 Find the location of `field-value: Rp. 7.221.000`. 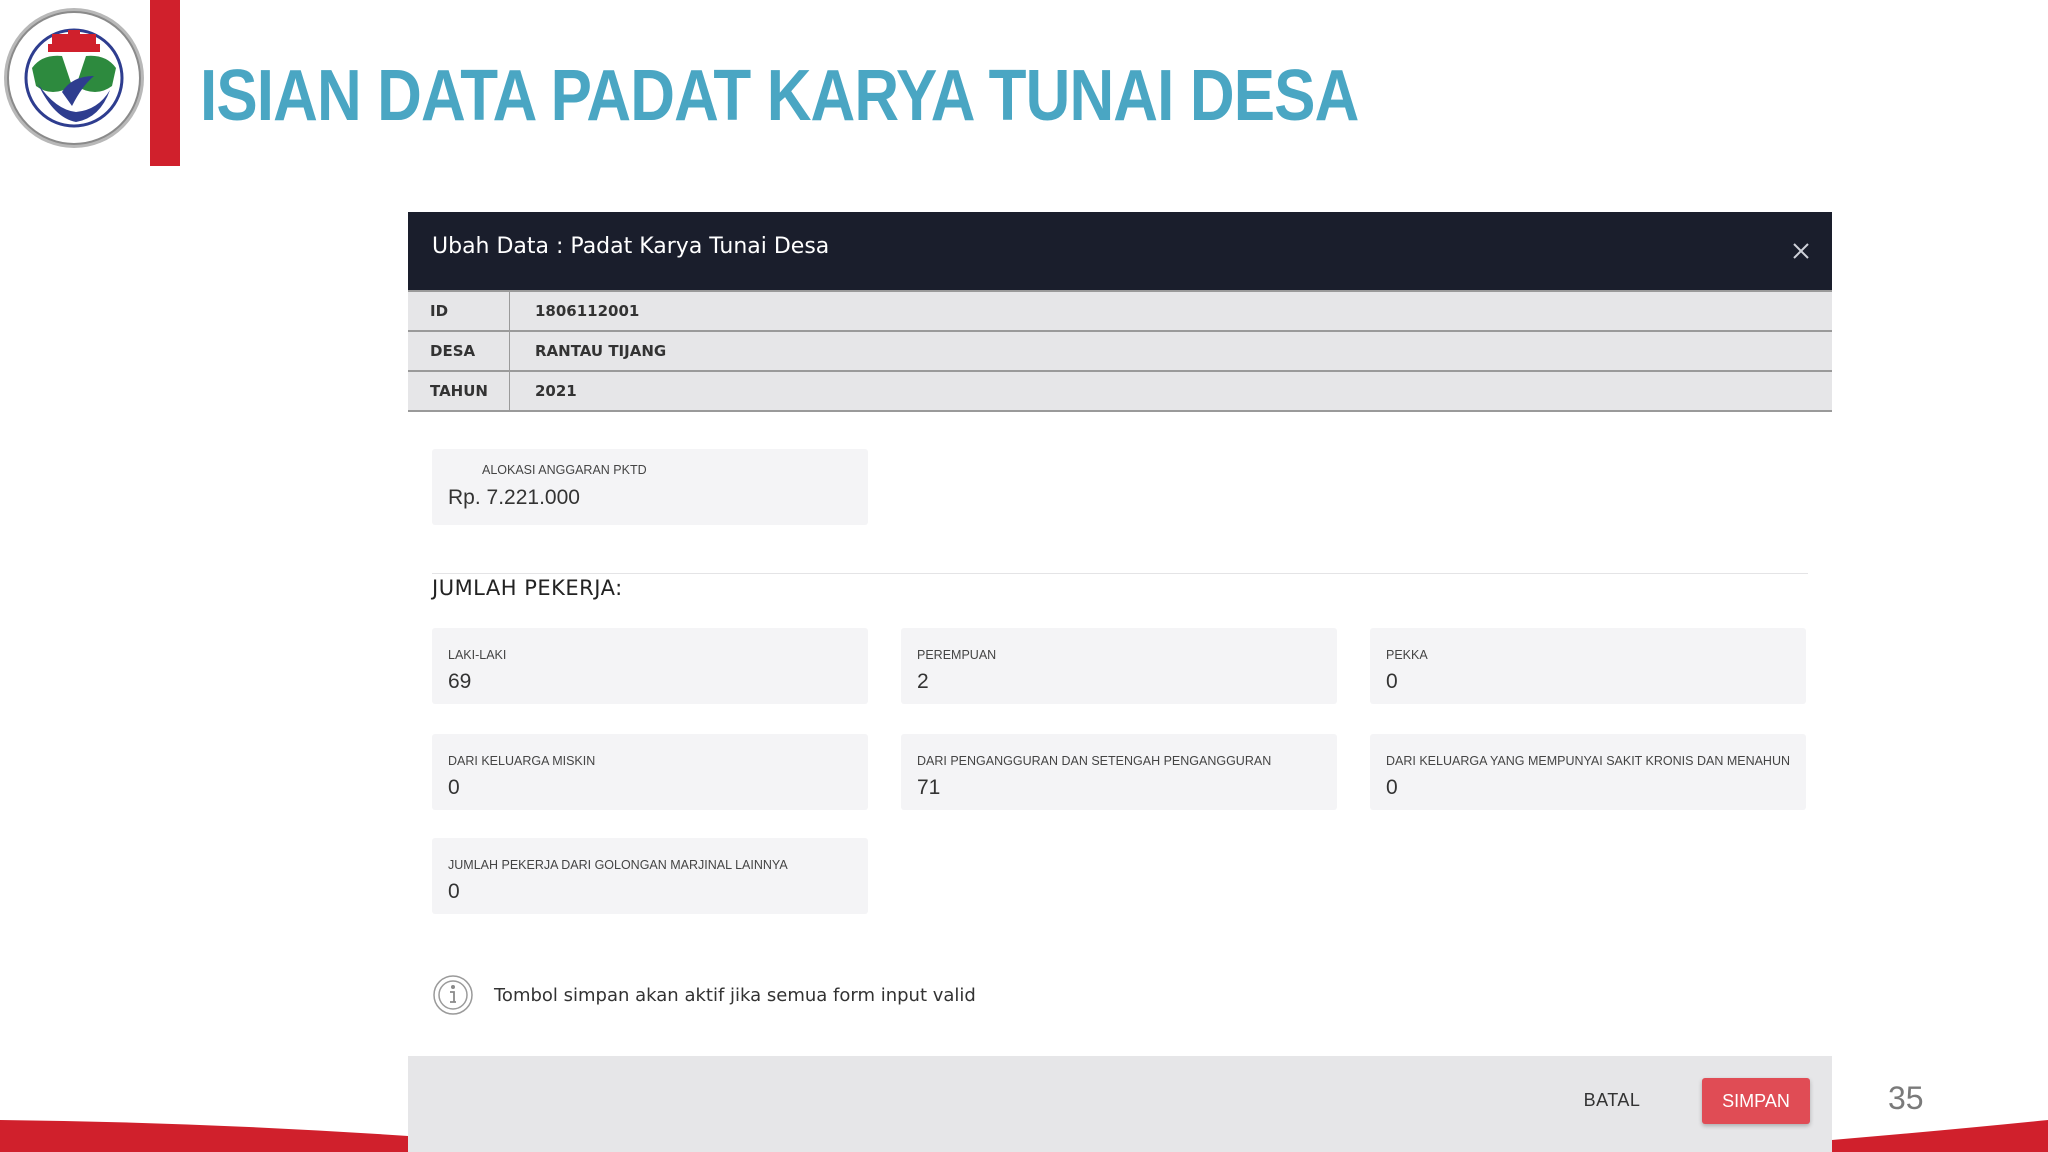

field-value: Rp. 7.221.000 is located at coordinates (514, 497).